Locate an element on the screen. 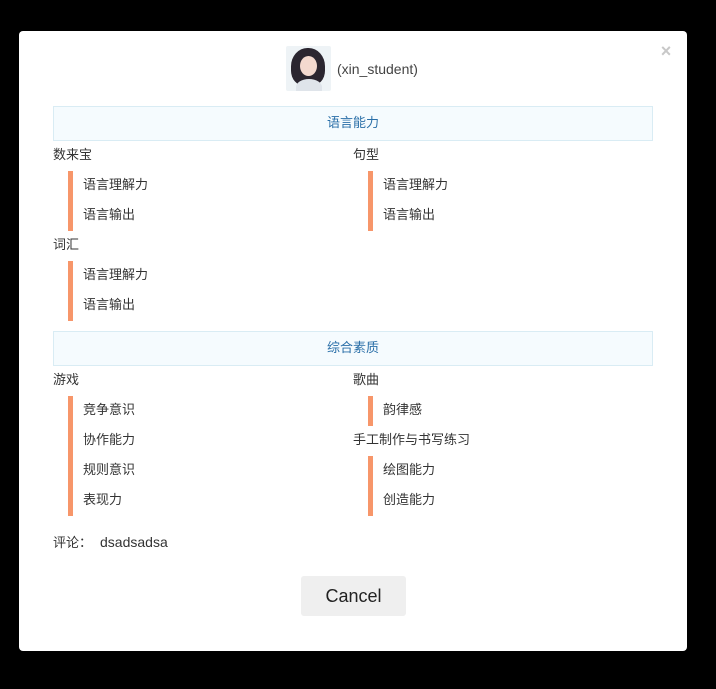 Image resolution: width=716 pixels, height=689 pixels. close-icon: × is located at coordinates (666, 51).